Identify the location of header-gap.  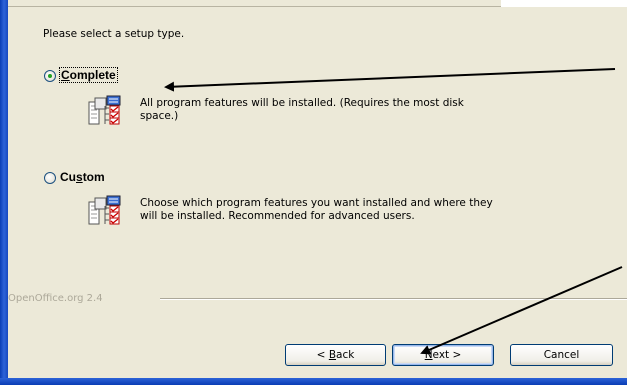
(564, 3).